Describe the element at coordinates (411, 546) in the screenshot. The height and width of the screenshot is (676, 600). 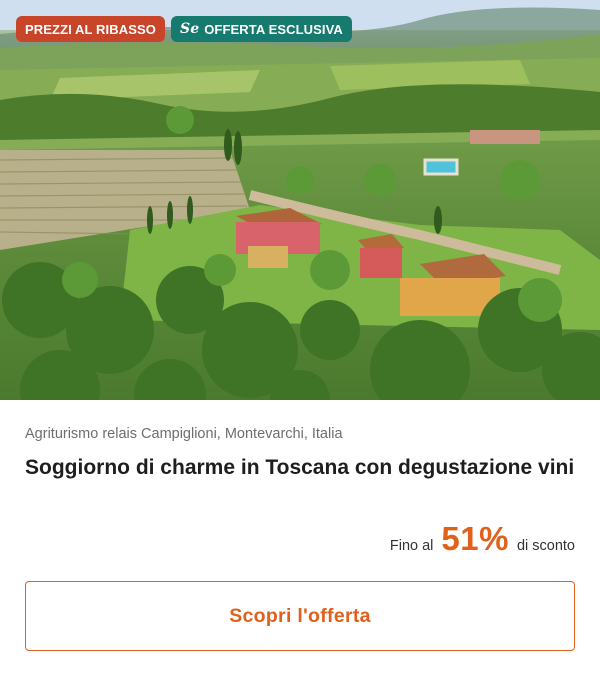
I see `discount-prefix: Fino al` at that location.